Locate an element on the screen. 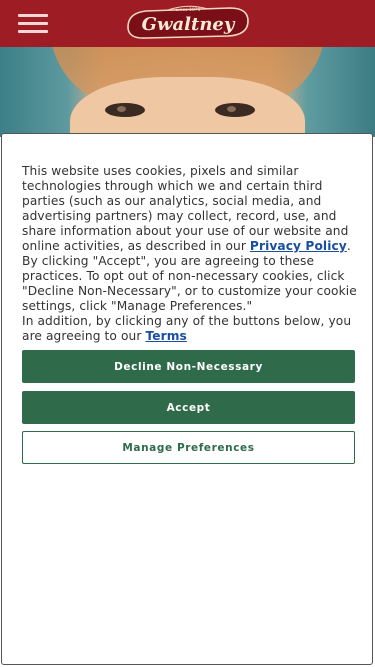 This screenshot has width=375, height=667. manage-preferences-button: Manage Preferences is located at coordinates (188, 447).